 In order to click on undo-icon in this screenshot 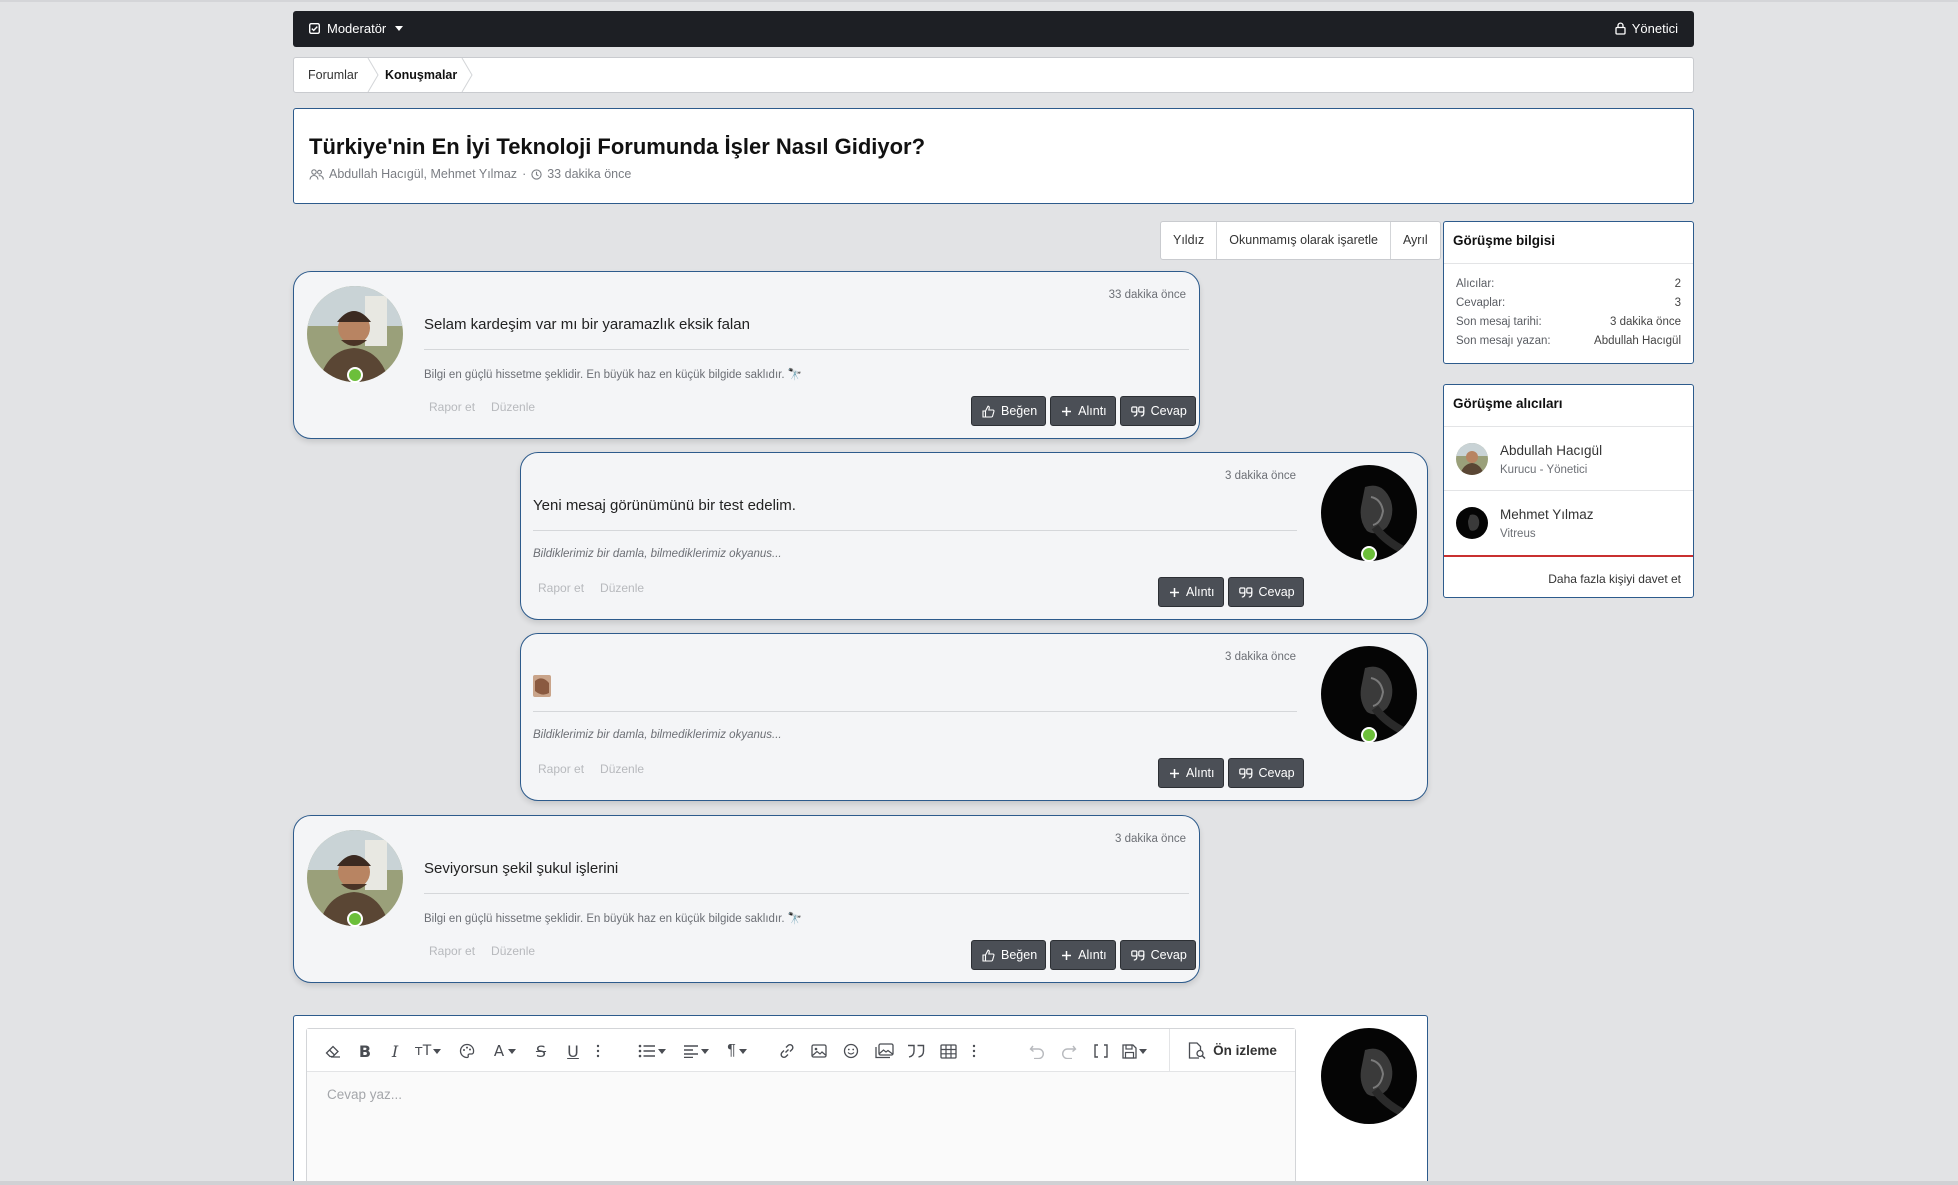, I will do `click(1037, 1051)`.